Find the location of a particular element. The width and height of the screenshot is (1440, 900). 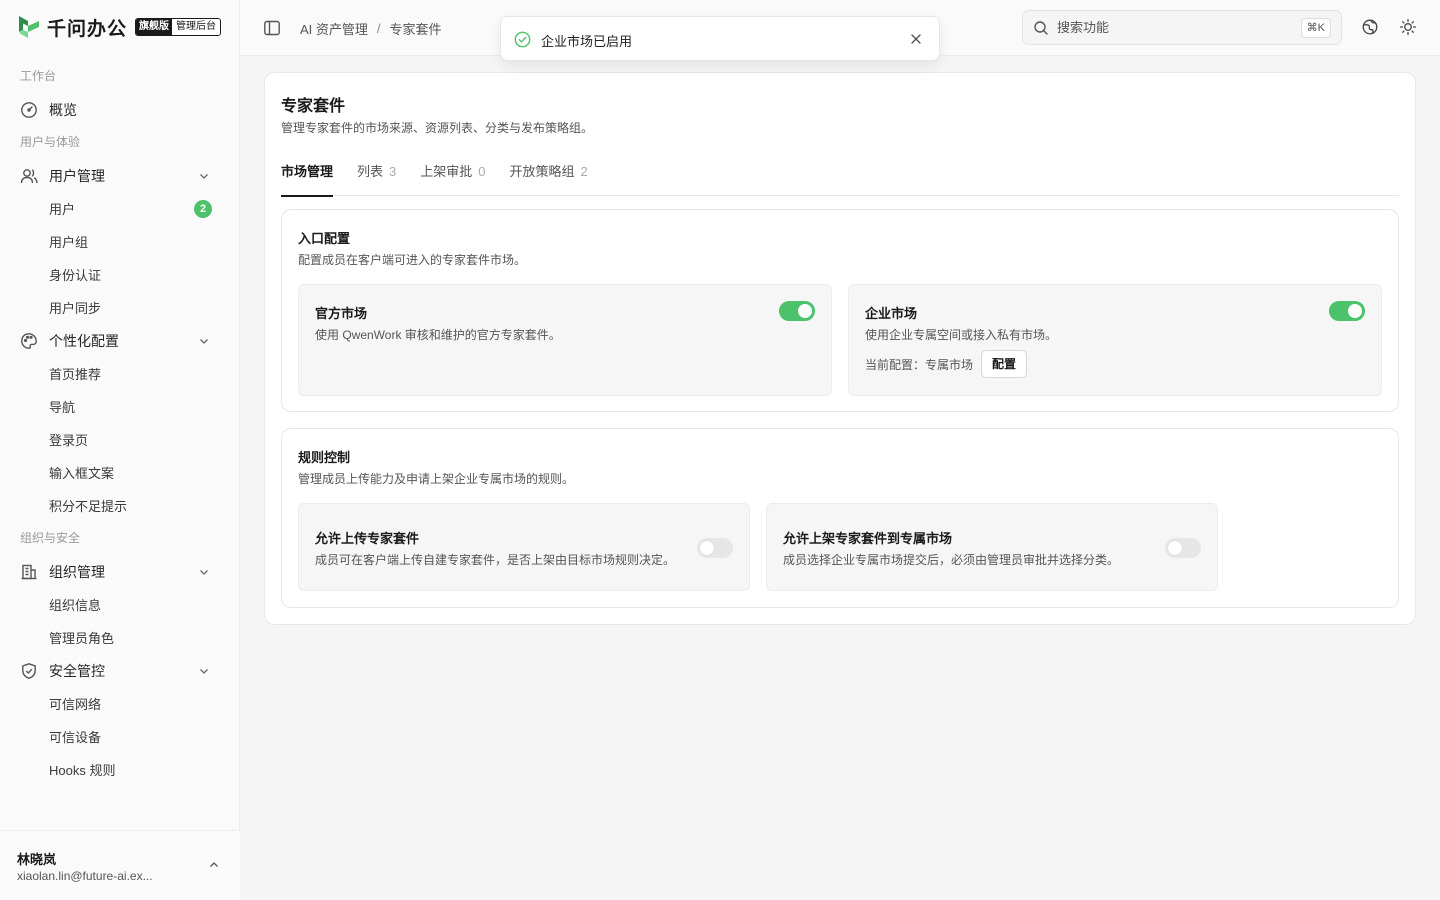

tab-bar: 市场管理 列表 3 上架审批 0 开放策略组 2 is located at coordinates (840, 177).